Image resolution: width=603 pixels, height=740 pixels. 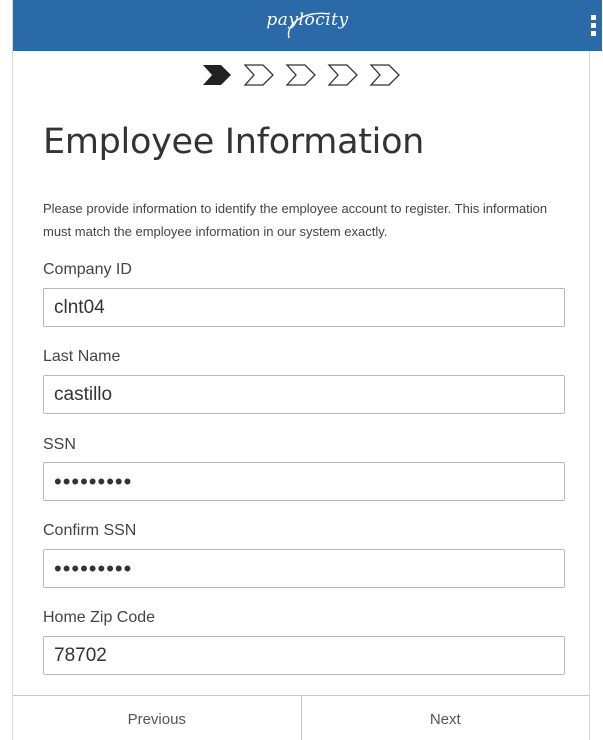 What do you see at coordinates (12, 370) in the screenshot?
I see `frame-border-left` at bounding box center [12, 370].